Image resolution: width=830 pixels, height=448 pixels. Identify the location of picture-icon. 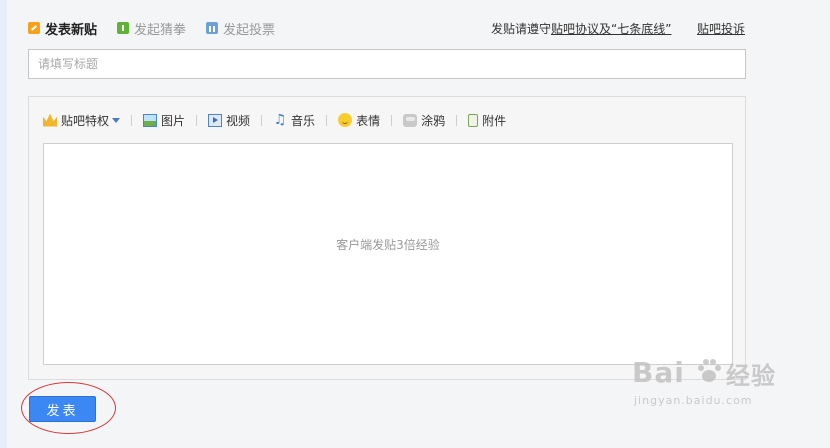
(150, 120).